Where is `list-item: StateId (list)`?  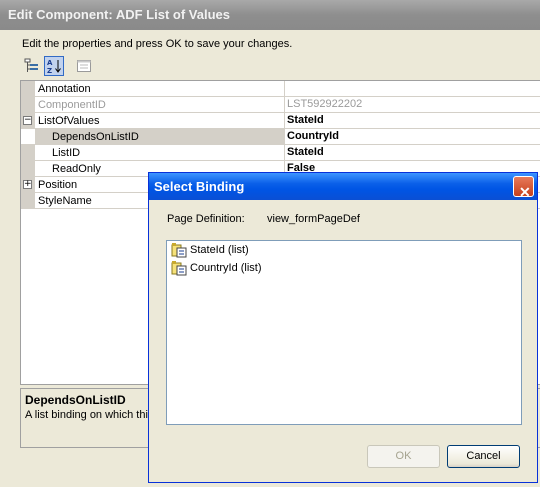
list-item: StateId (list) is located at coordinates (210, 250).